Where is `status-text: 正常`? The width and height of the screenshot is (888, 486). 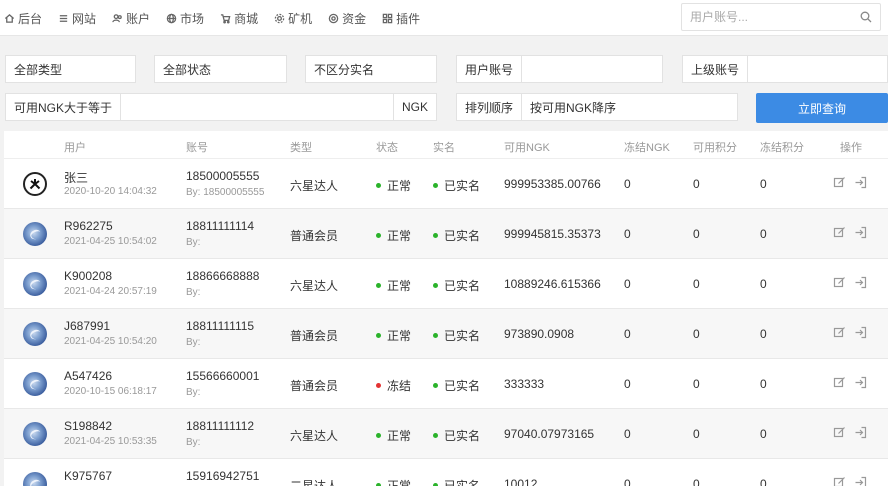
status-text: 正常 is located at coordinates (399, 436).